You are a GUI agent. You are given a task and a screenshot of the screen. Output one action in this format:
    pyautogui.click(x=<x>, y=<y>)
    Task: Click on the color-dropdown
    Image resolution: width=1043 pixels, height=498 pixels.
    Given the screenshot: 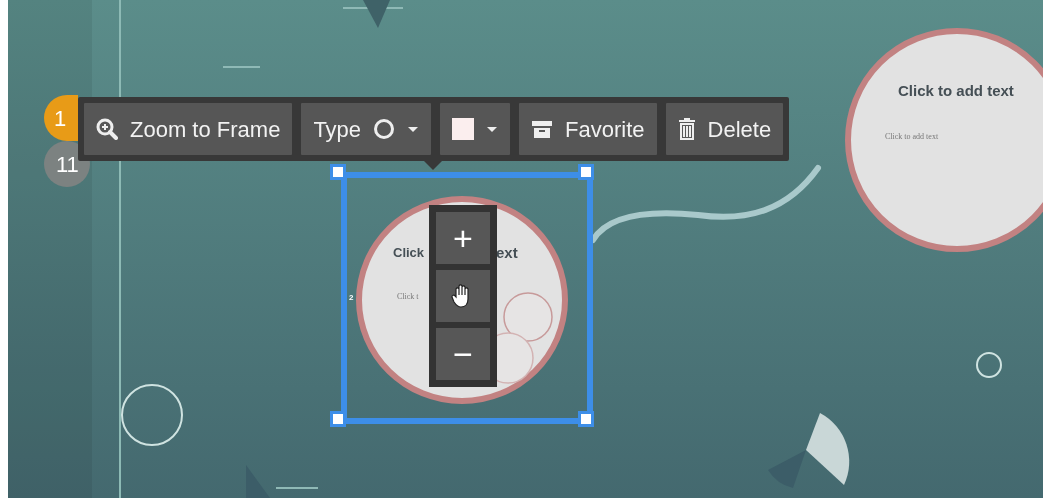 What is the action you would take?
    pyautogui.click(x=475, y=129)
    